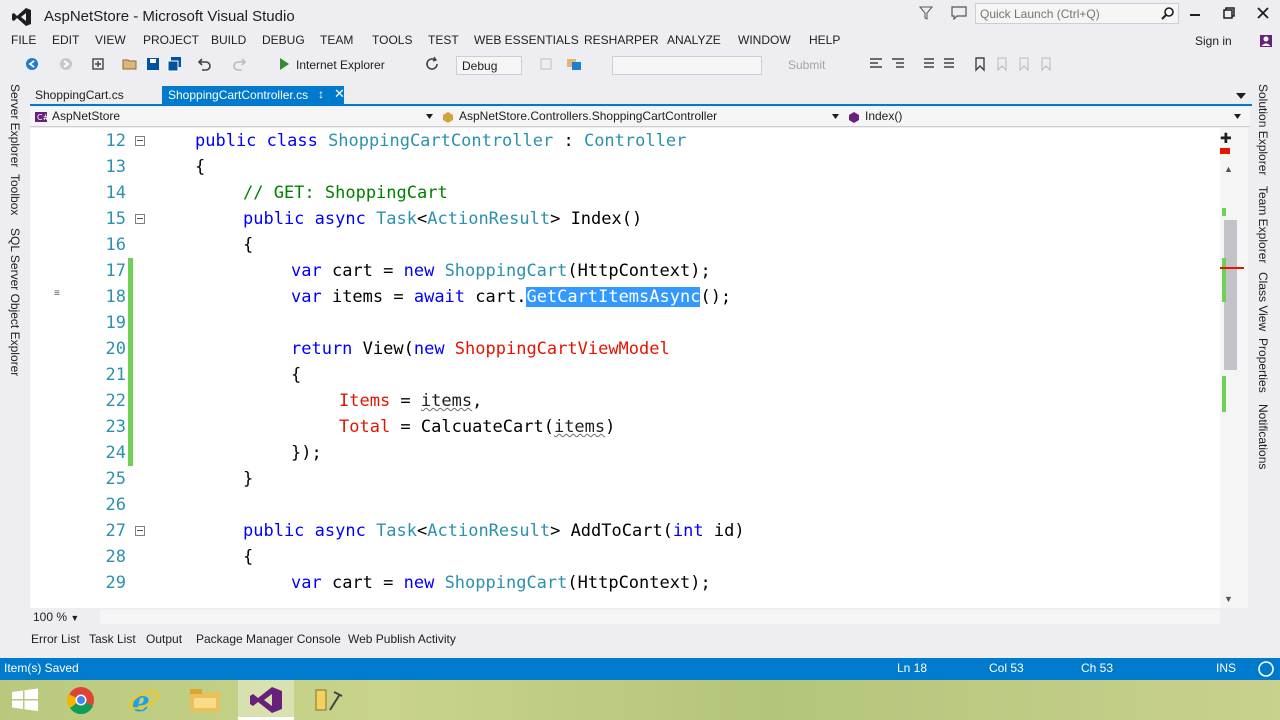 The width and height of the screenshot is (1280, 720). What do you see at coordinates (898, 64) in the screenshot?
I see `outdent-icon` at bounding box center [898, 64].